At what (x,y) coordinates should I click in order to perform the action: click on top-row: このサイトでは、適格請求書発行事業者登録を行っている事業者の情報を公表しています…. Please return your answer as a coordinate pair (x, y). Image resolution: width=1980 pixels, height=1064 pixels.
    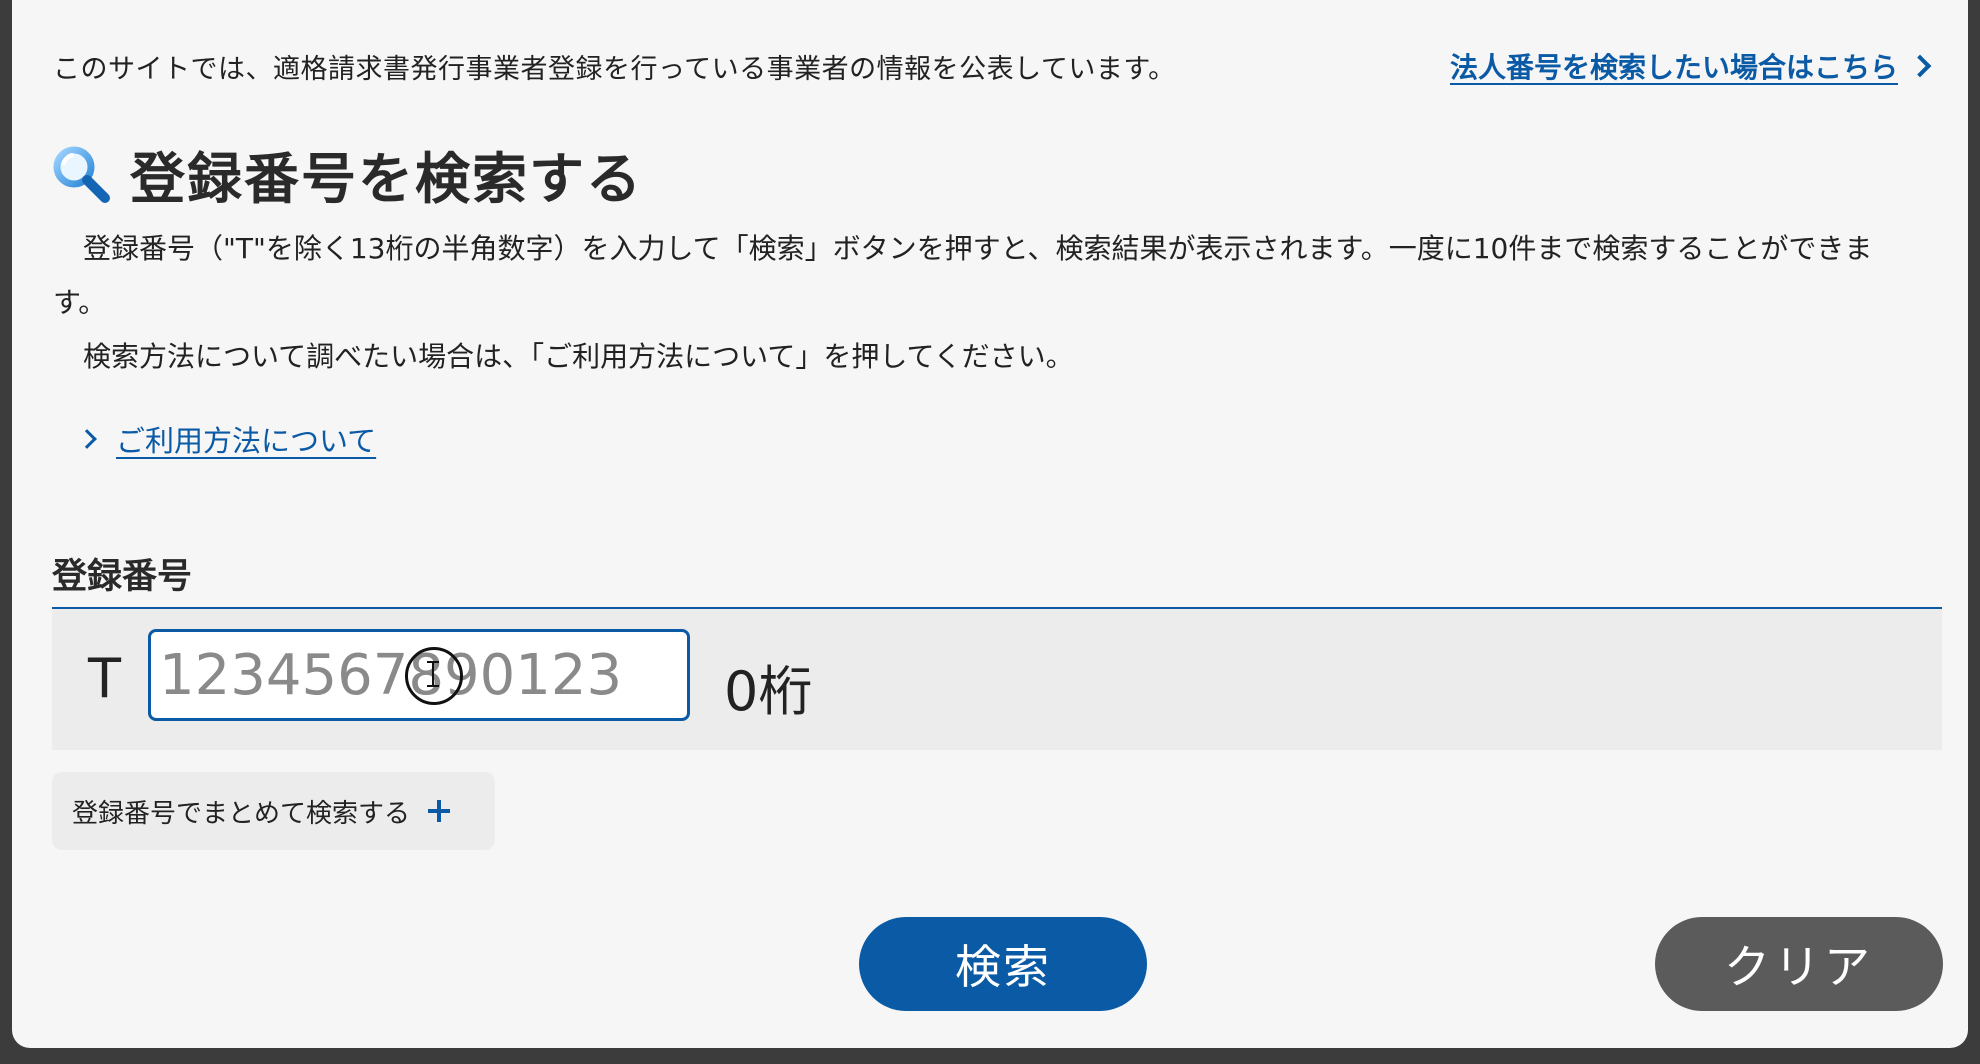
    Looking at the image, I should click on (992, 66).